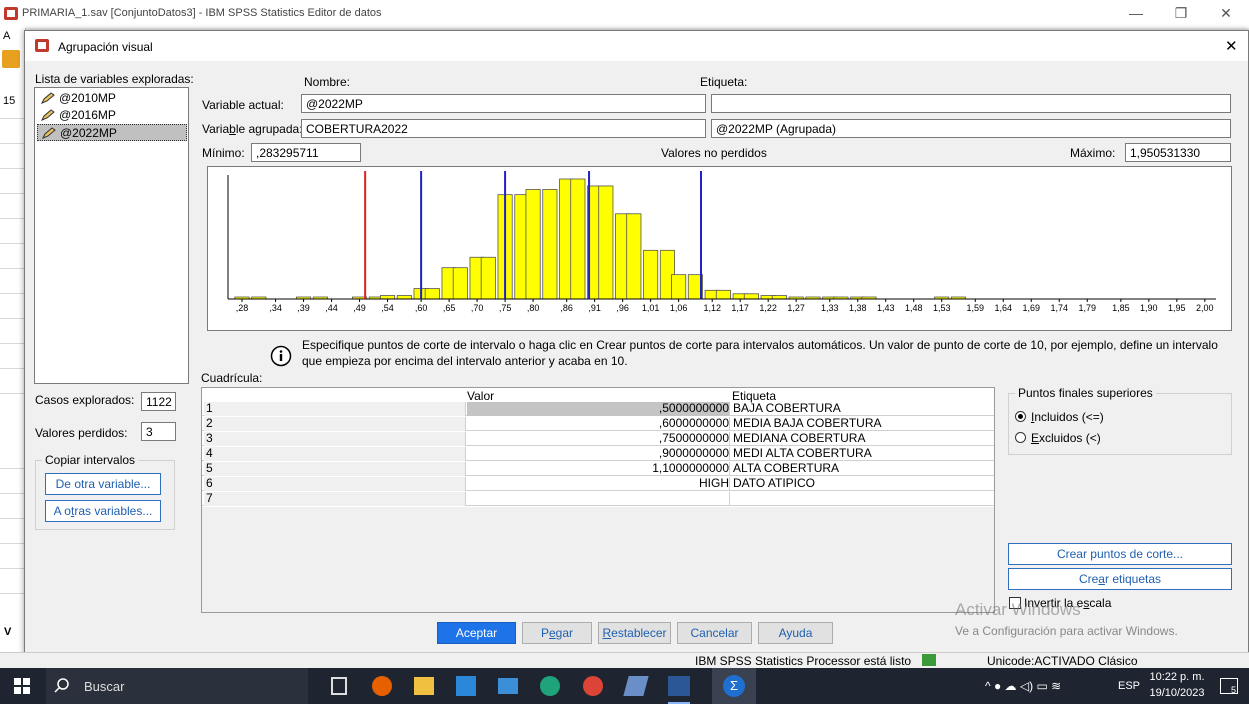  What do you see at coordinates (714, 633) in the screenshot?
I see `cancel-button: Cancelar` at bounding box center [714, 633].